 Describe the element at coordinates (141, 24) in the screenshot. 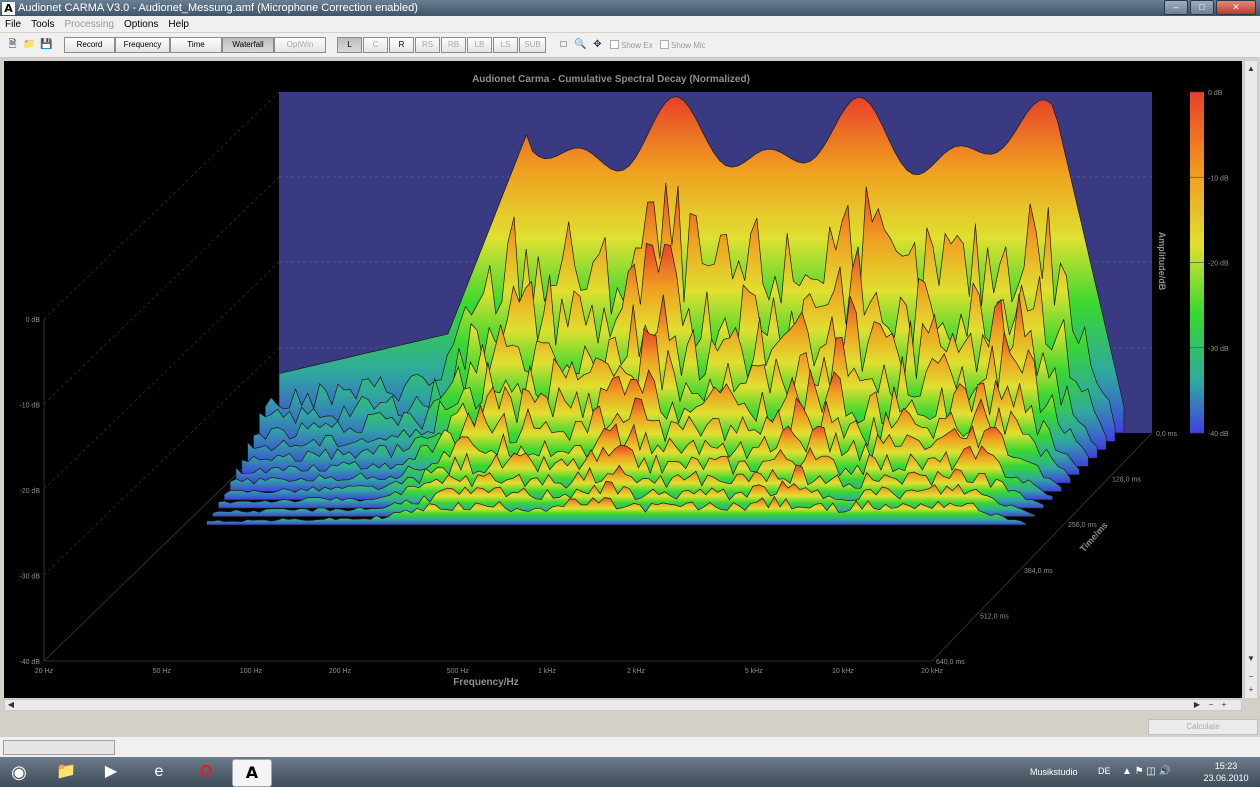

I see `menu-options: Options` at that location.